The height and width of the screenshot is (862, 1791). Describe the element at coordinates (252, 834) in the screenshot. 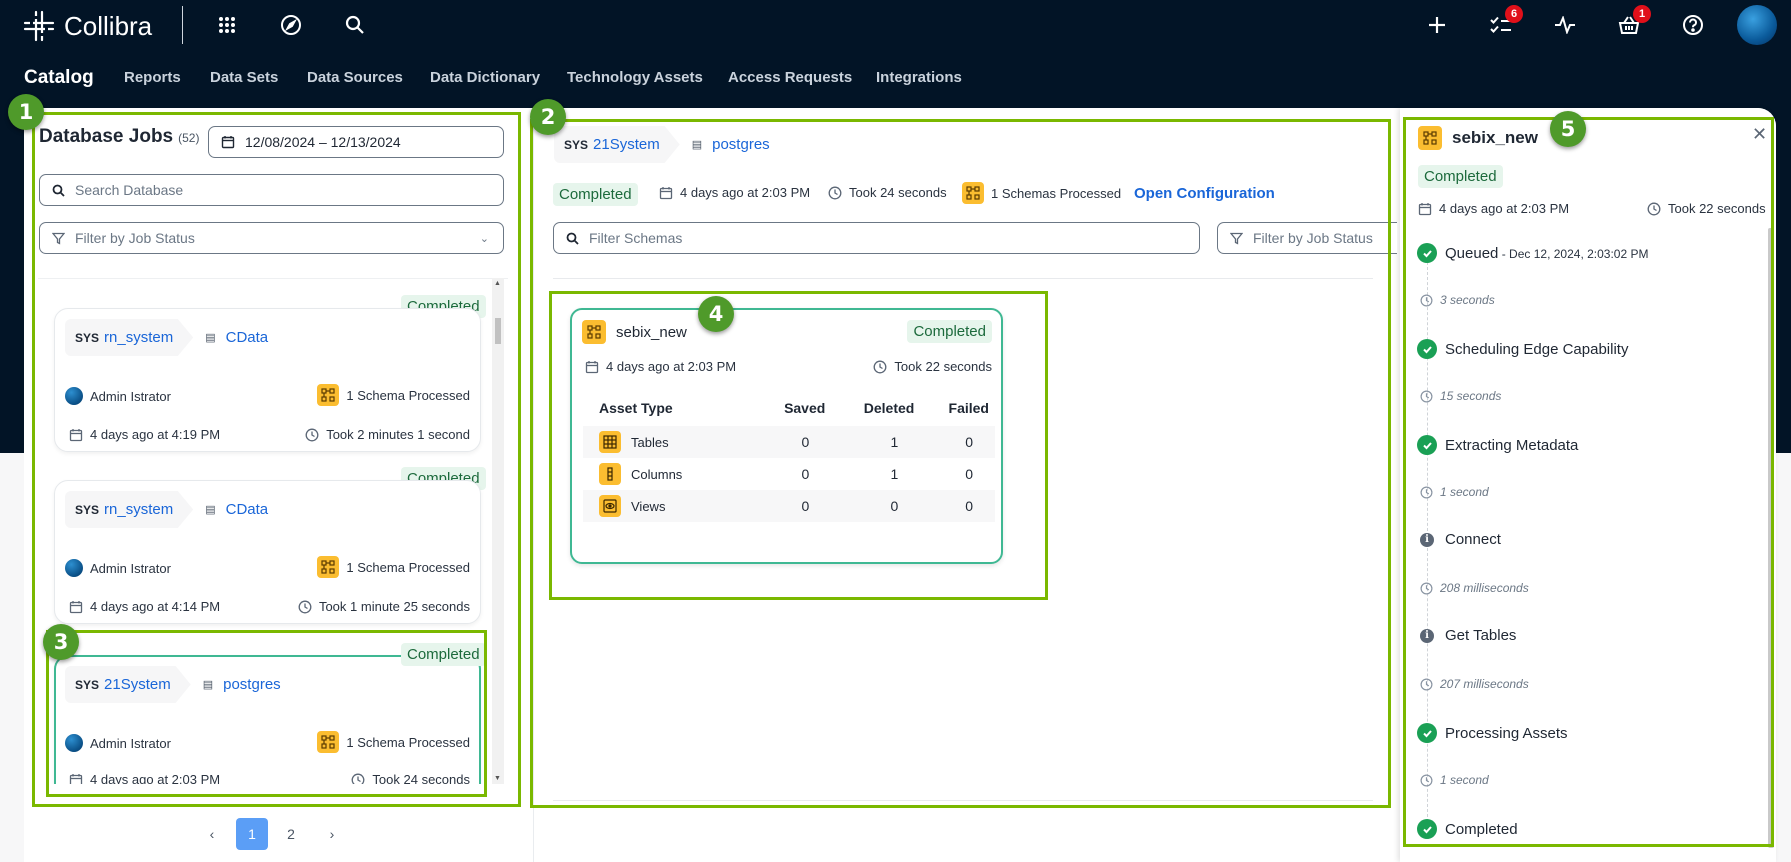

I see `pagination-page-1: 1` at that location.